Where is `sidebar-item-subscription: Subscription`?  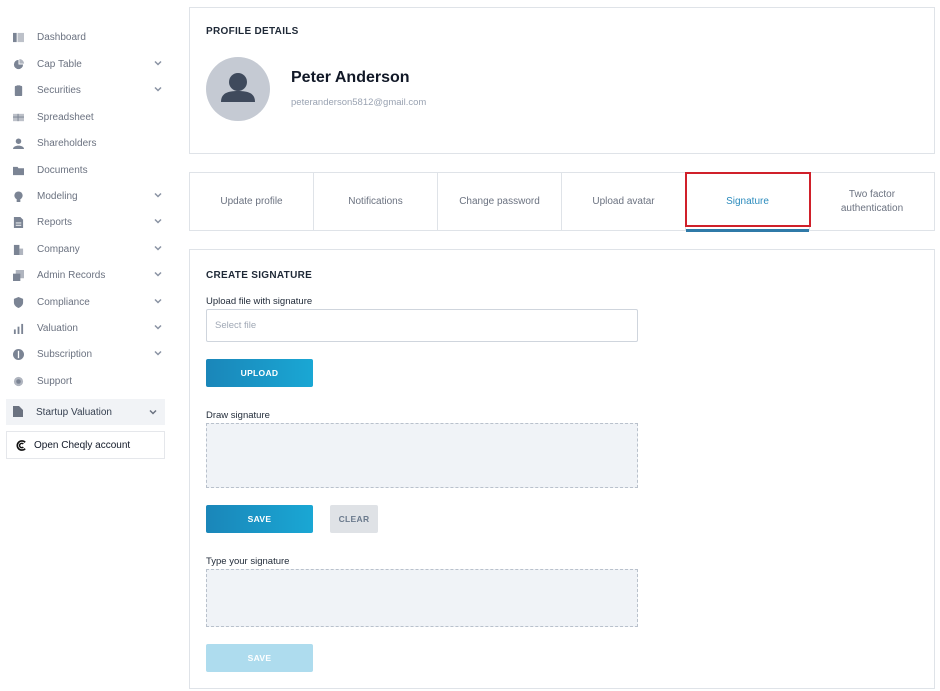 sidebar-item-subscription: Subscription is located at coordinates (86, 354).